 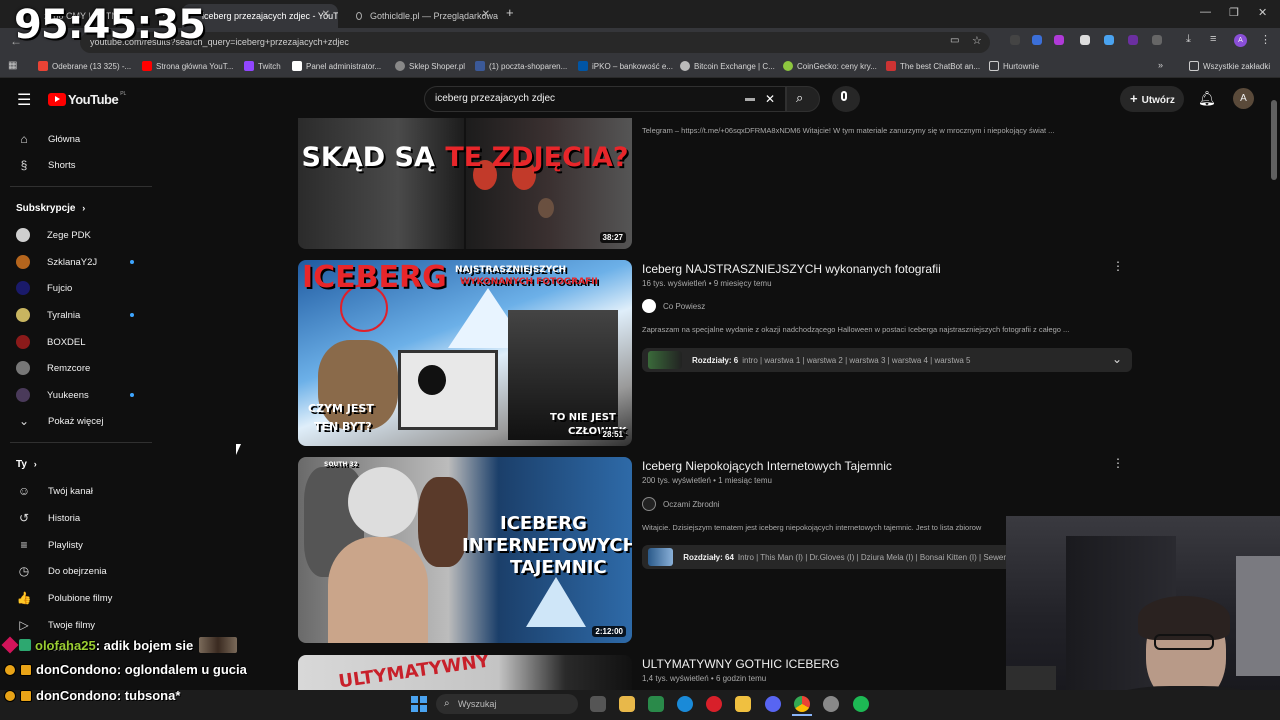 What do you see at coordinates (86, 342) in the screenshot?
I see `sidebar-item-subscription: BOXDEL` at bounding box center [86, 342].